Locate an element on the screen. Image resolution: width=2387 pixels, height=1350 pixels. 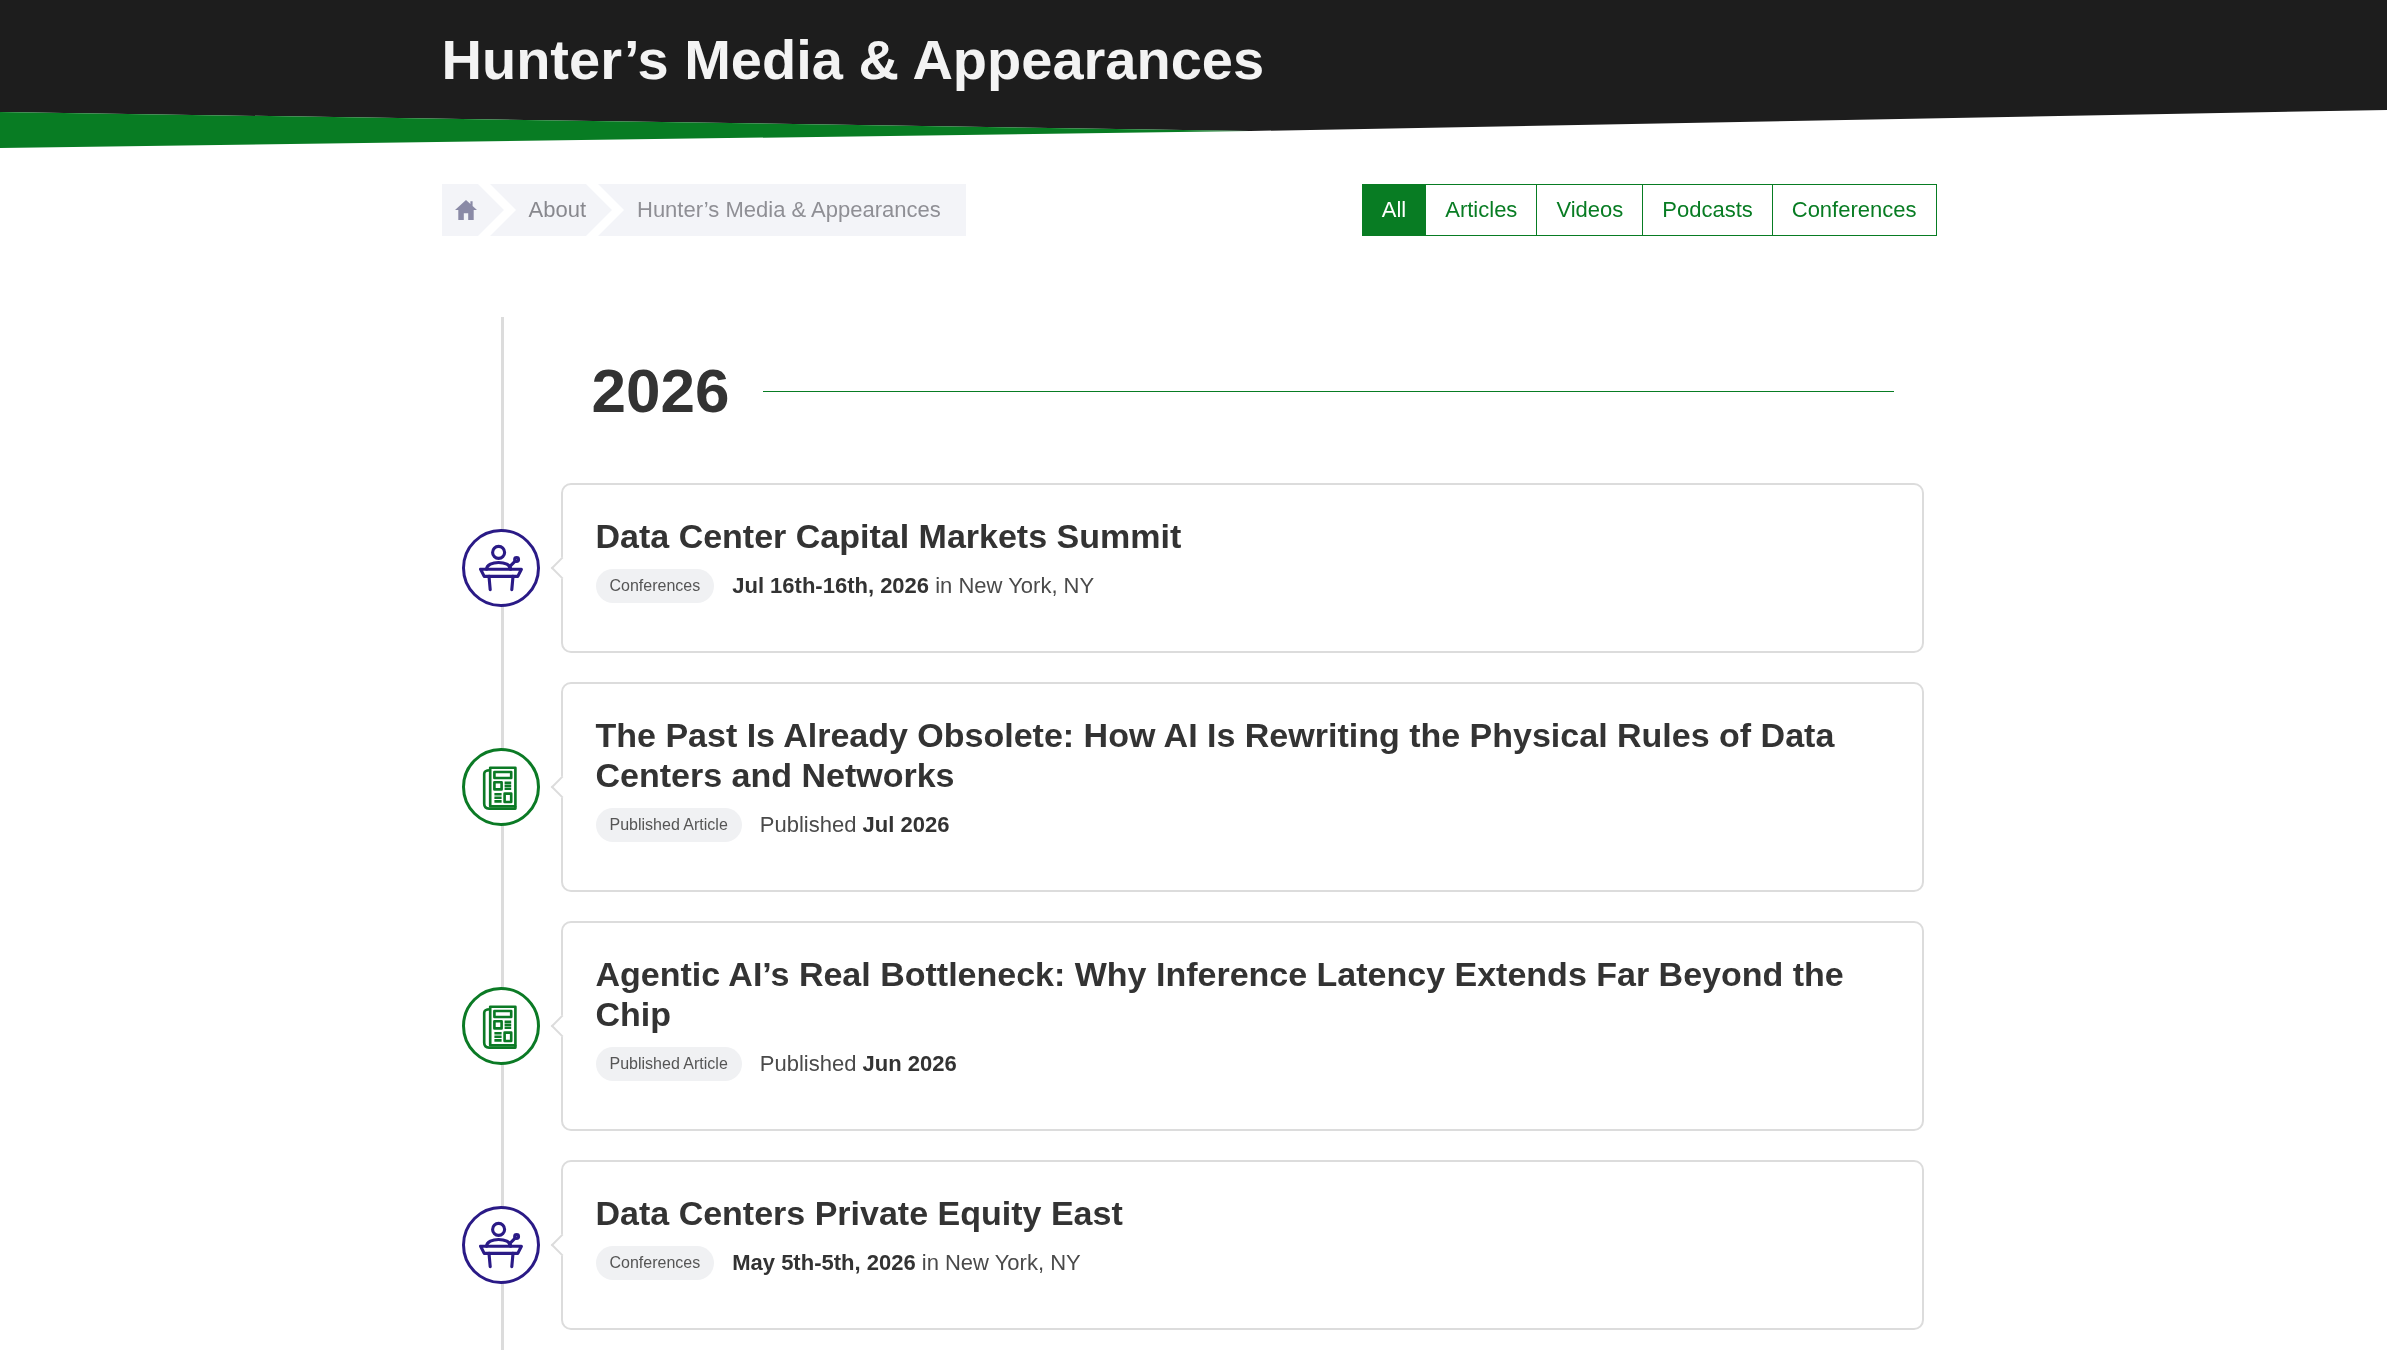
page-title: Hunter’s Media & Appearances is located at coordinates (853, 60).